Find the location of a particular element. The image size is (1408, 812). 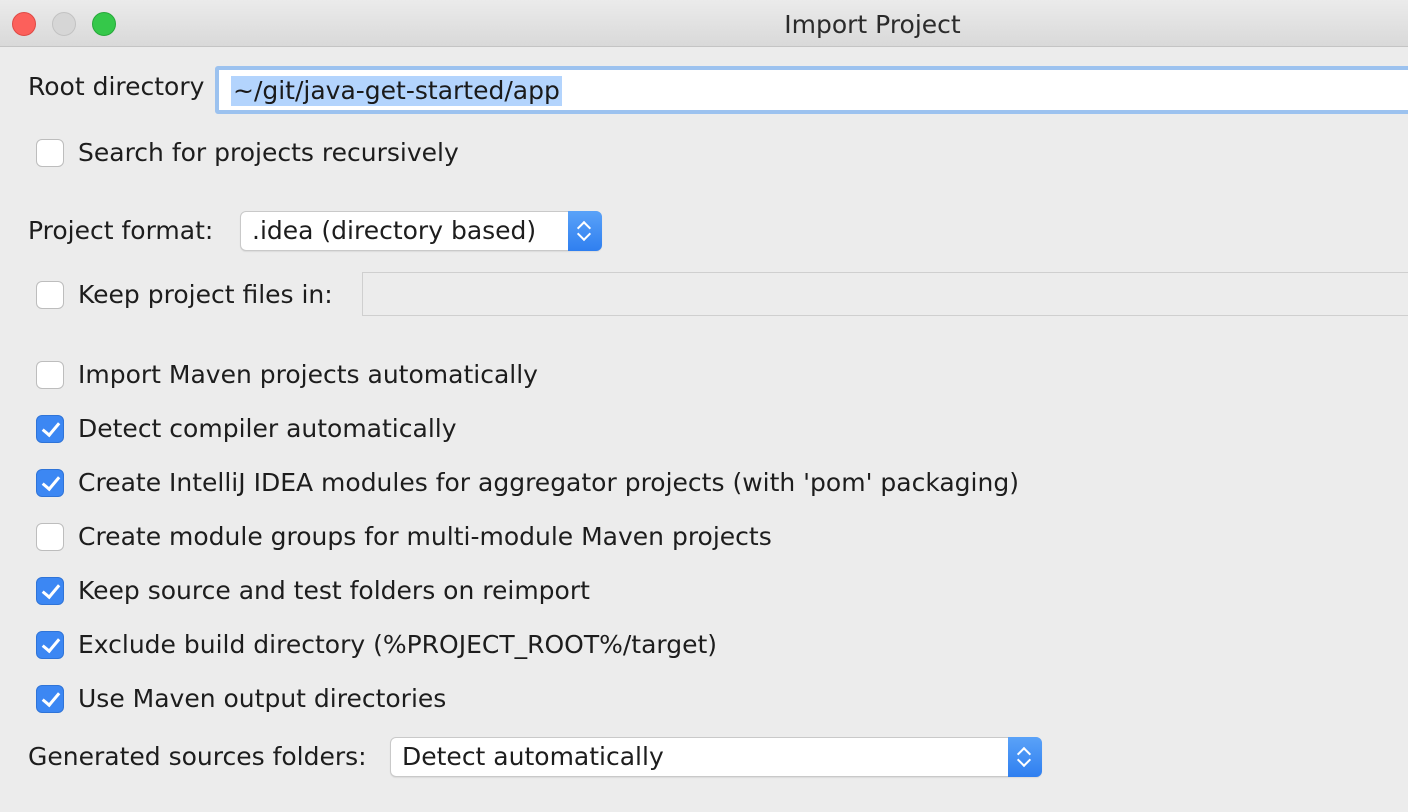

keep-project-files-label: Keep project files in: is located at coordinates (205, 294).